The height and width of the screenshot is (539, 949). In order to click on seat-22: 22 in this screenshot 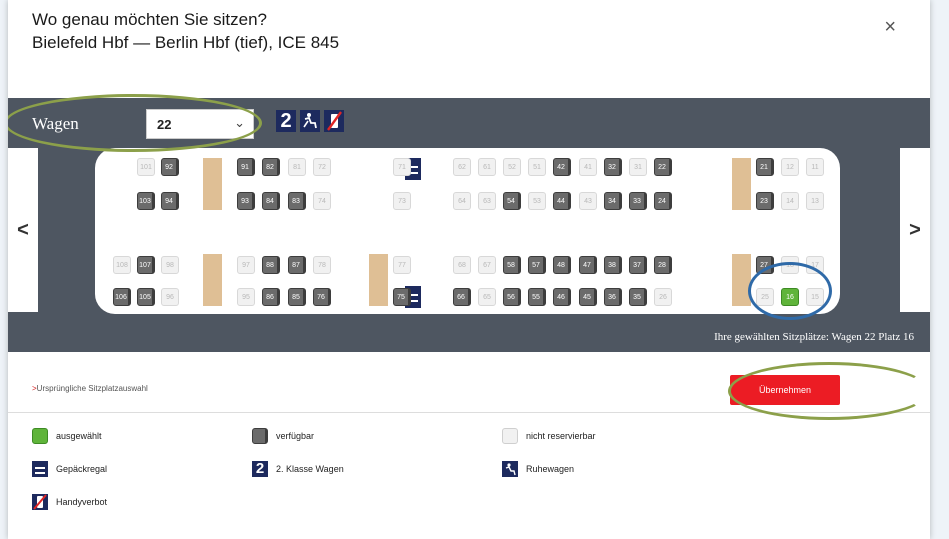, I will do `click(663, 167)`.